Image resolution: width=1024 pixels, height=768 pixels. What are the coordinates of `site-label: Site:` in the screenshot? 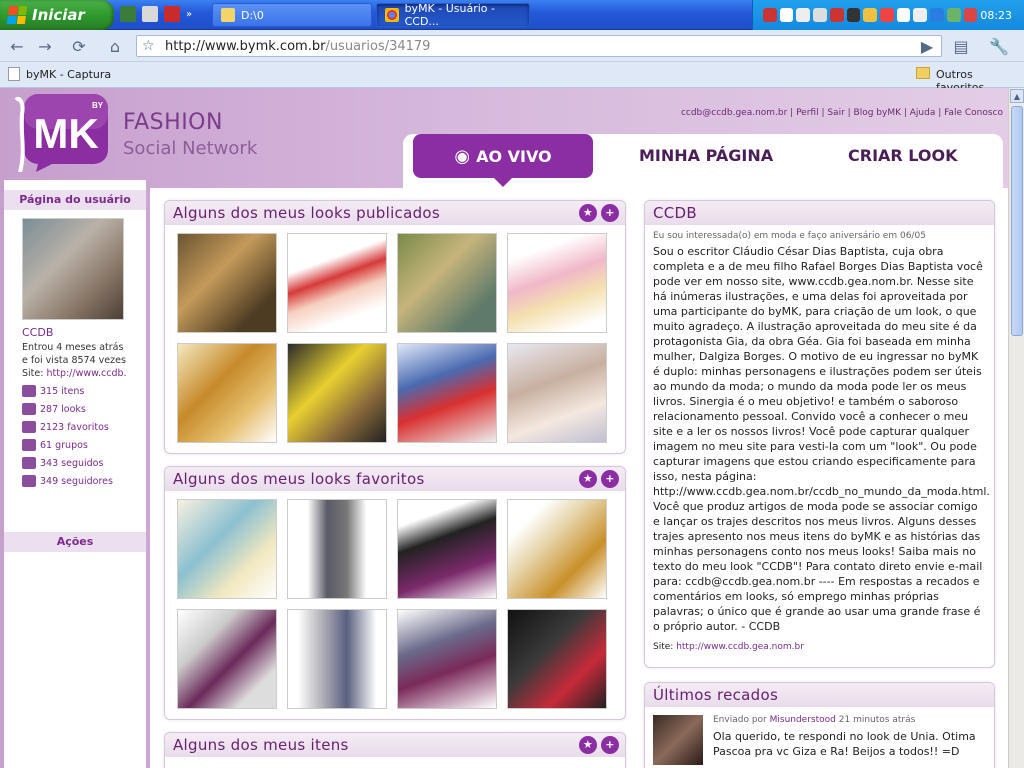 It's located at (33, 373).